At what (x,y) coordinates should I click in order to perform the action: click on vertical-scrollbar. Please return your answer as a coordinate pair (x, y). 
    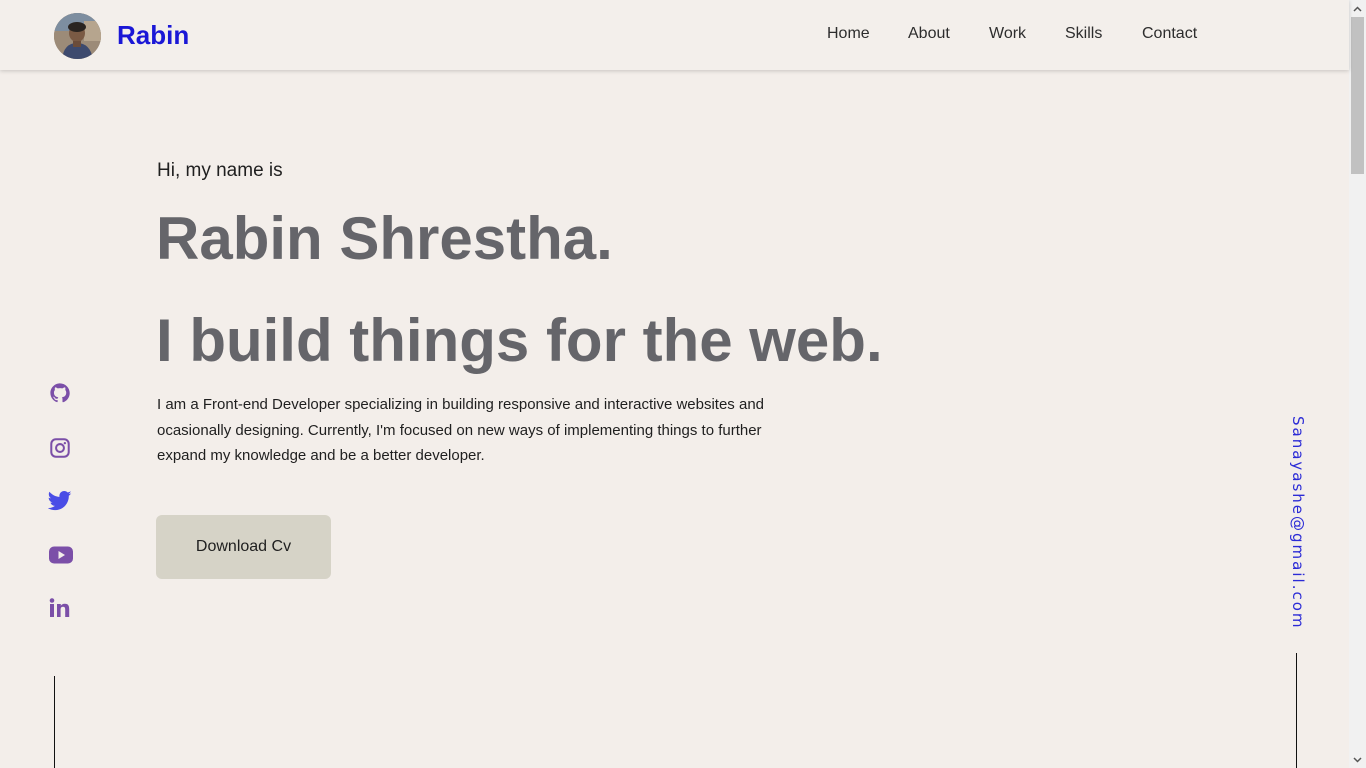
    Looking at the image, I should click on (1357, 384).